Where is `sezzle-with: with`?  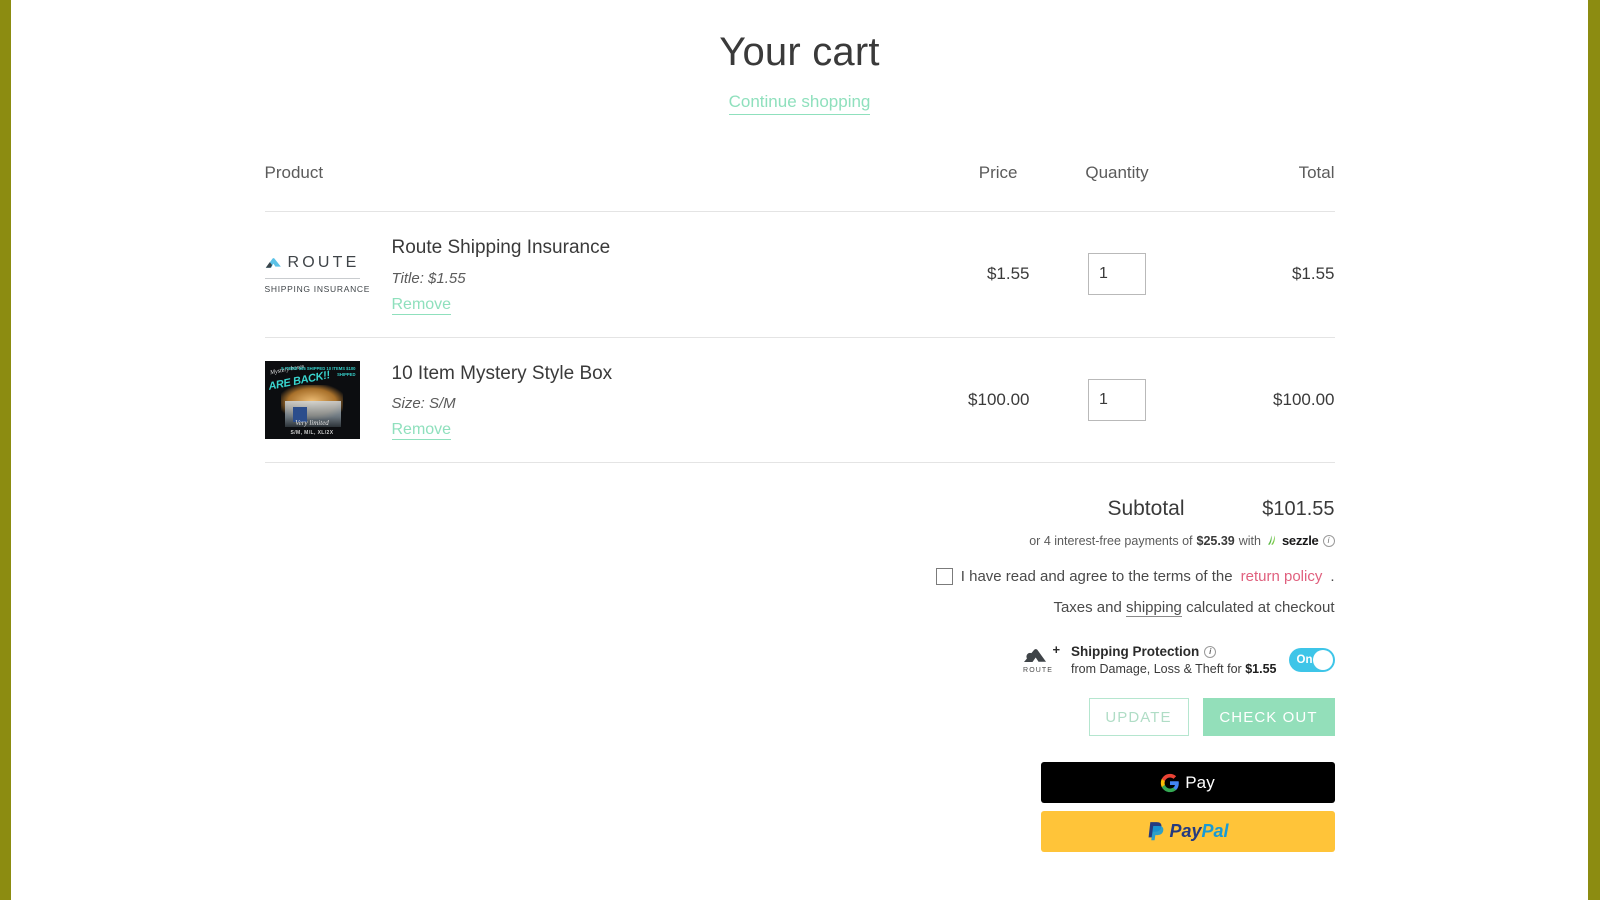 sezzle-with: with is located at coordinates (1249, 540).